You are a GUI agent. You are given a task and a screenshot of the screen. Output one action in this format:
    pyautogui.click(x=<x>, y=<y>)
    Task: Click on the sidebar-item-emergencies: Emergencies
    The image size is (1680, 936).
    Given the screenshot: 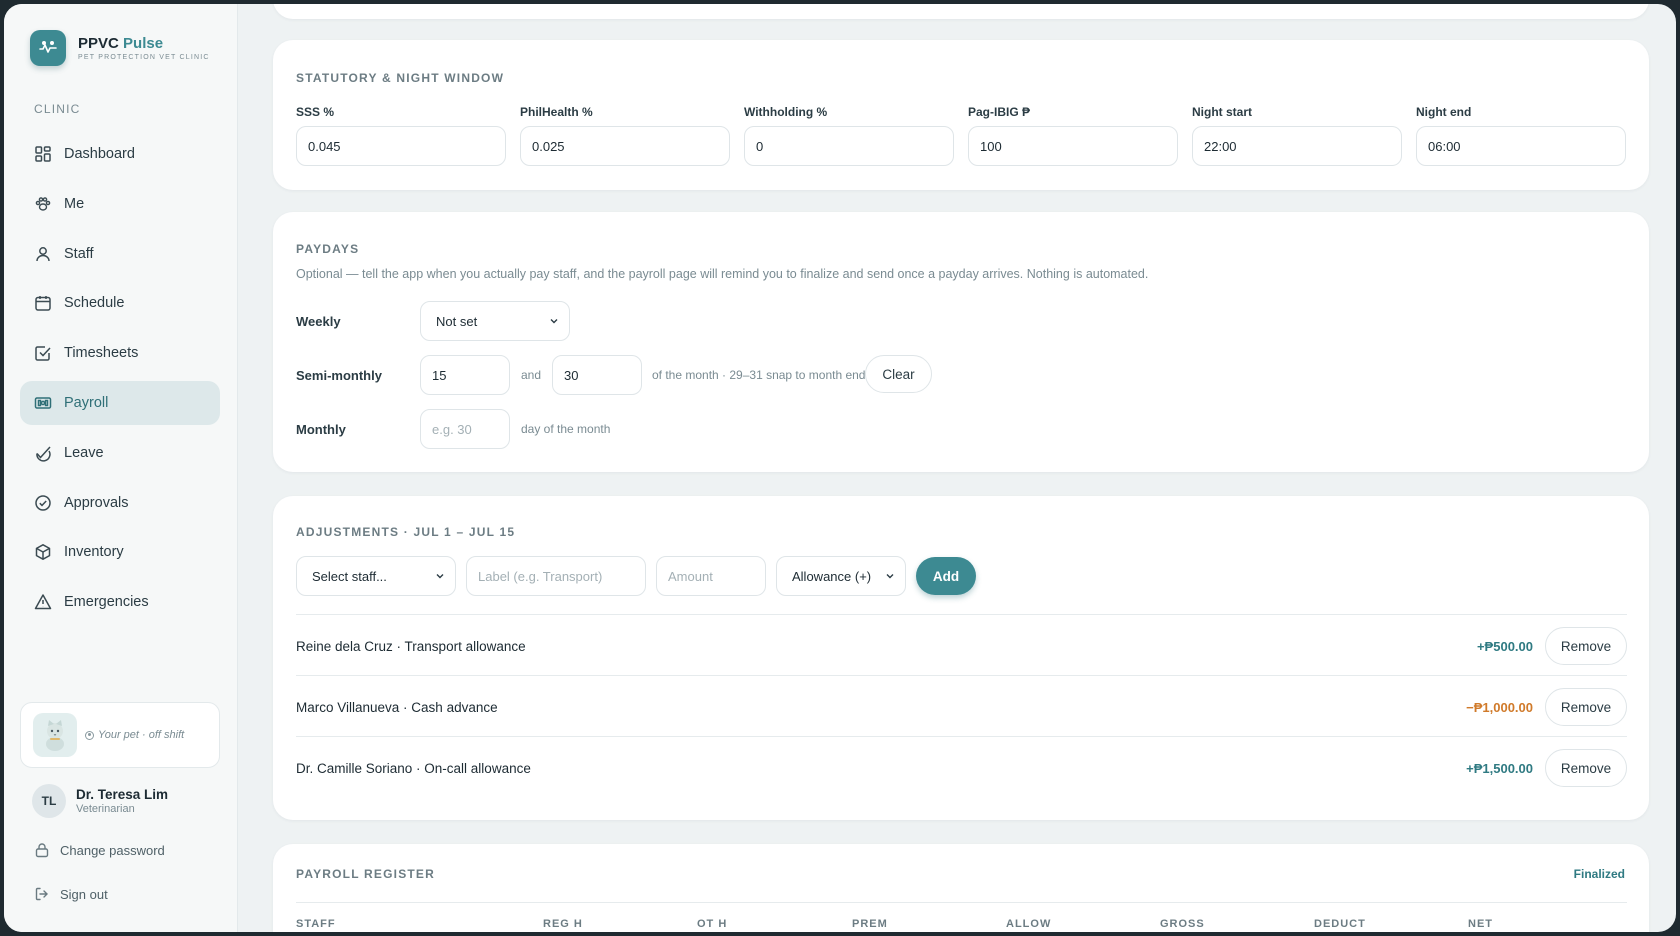 What is the action you would take?
    pyautogui.click(x=120, y=602)
    